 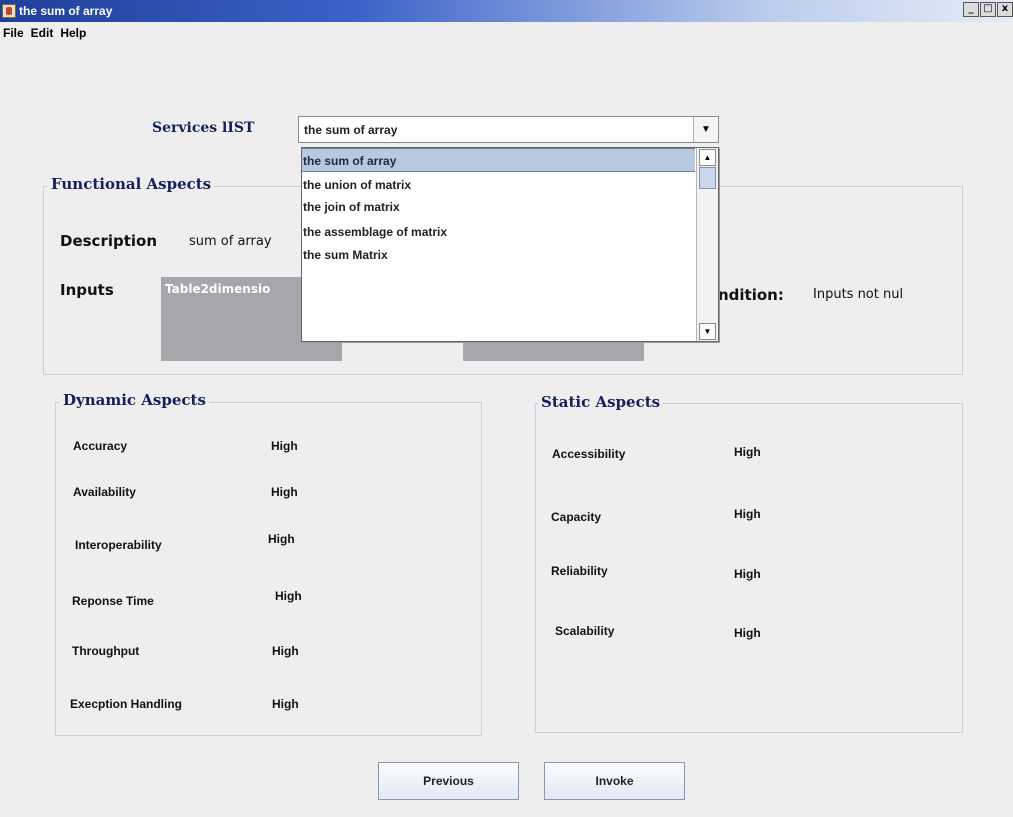 I want to click on arrow-down-icon: ▼, so click(x=707, y=331).